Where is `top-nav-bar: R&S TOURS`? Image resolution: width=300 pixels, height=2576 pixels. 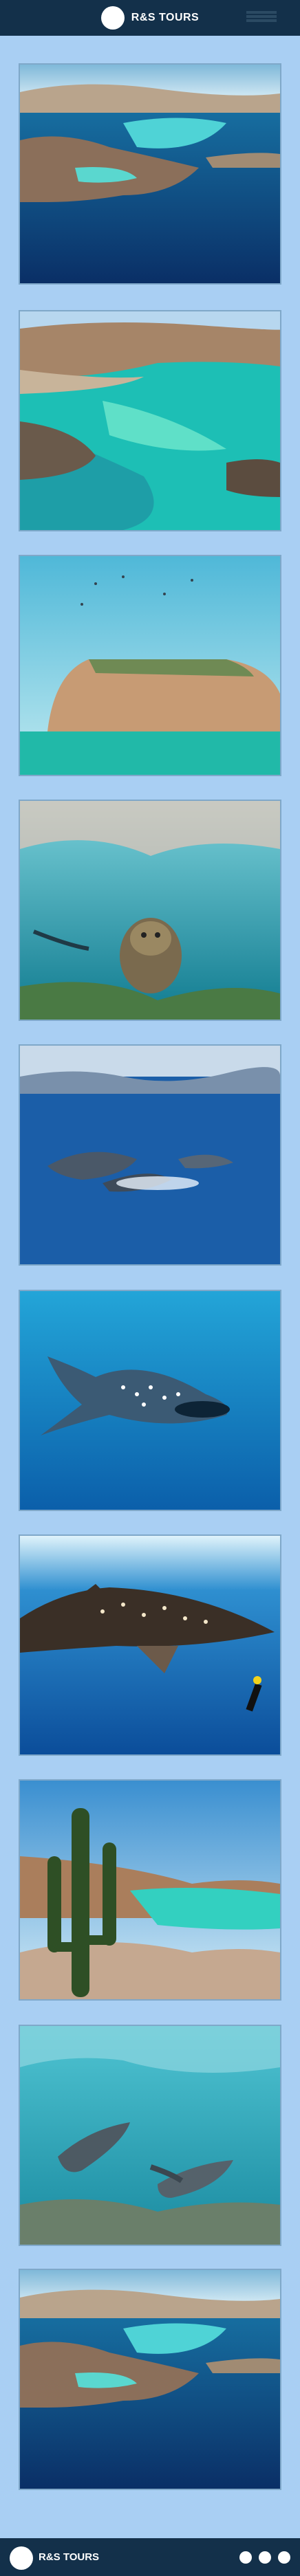 top-nav-bar: R&S TOURS is located at coordinates (150, 18).